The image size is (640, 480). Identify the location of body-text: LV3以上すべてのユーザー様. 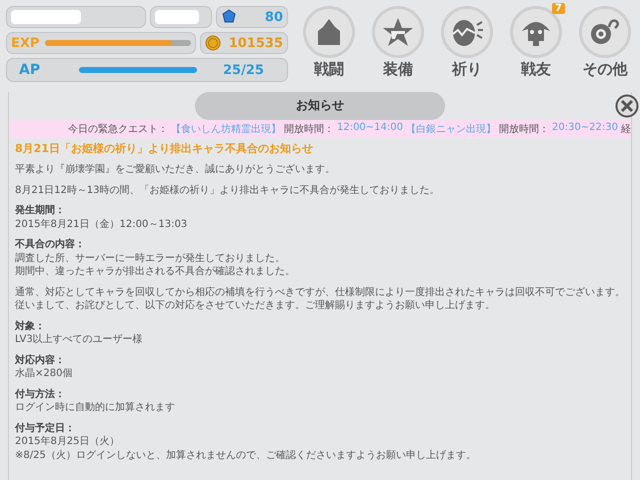
(79, 339).